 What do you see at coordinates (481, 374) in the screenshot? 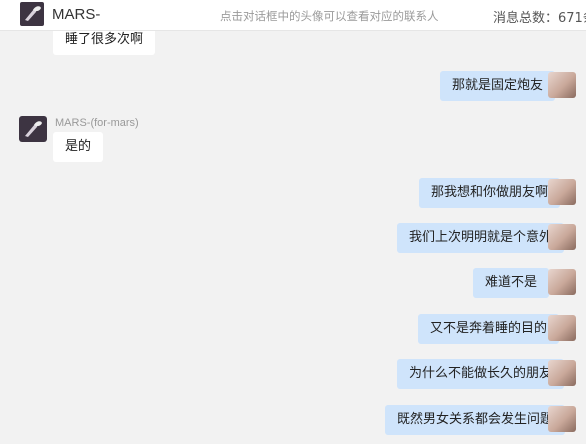
I see `message-bubble-outgoing: 为什么不能做长久的朋友` at bounding box center [481, 374].